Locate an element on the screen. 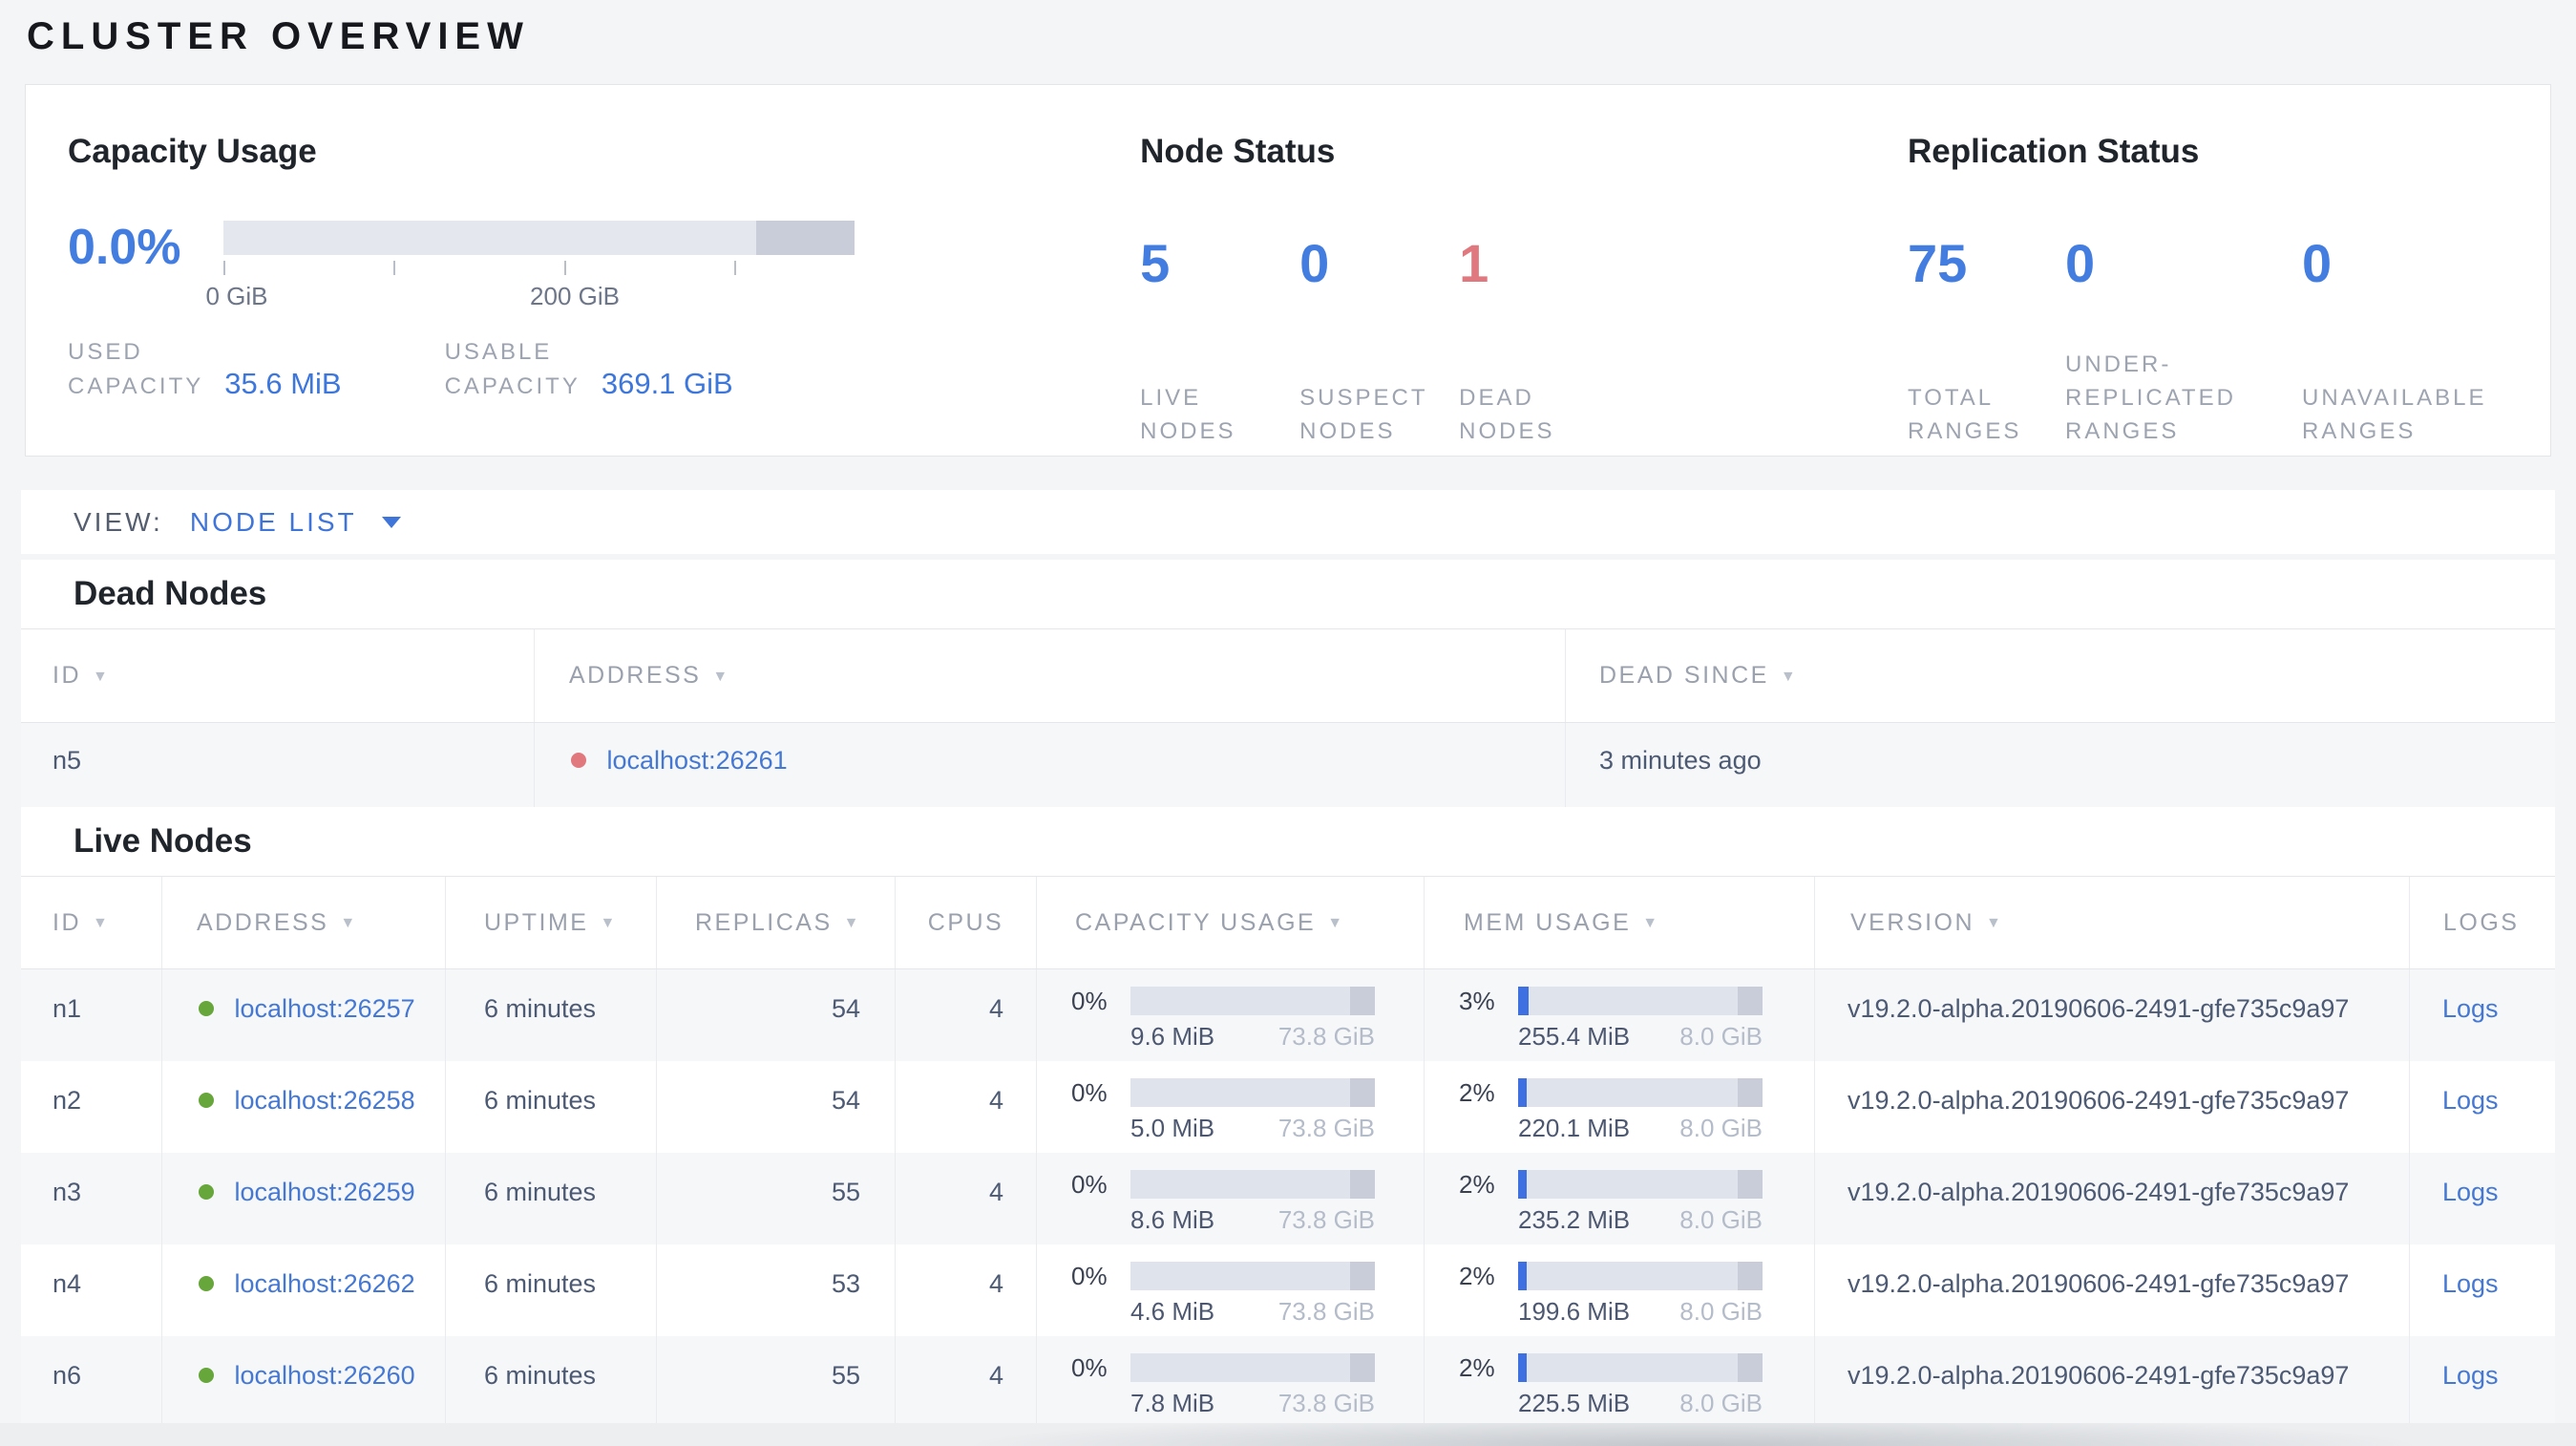  node-logs-cell: Logs is located at coordinates (2482, 1015).